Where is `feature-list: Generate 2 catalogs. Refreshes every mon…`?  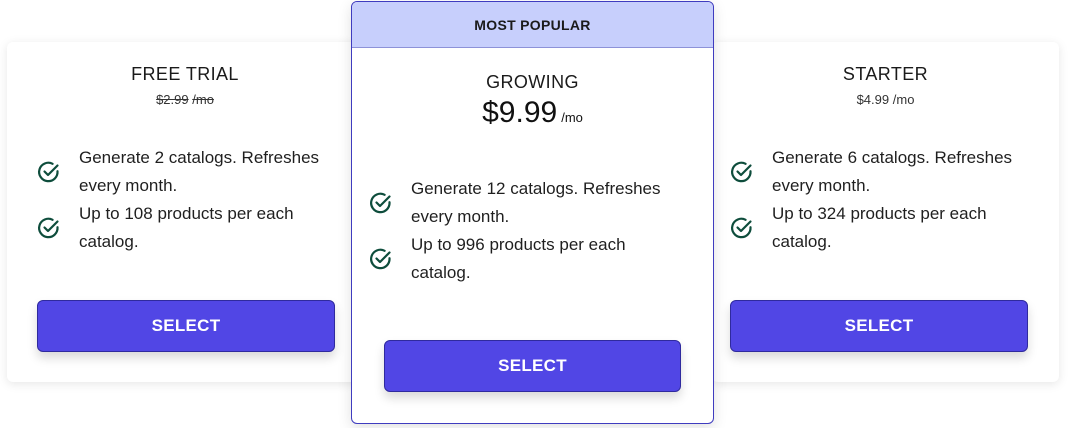 feature-list: Generate 2 catalogs. Refreshes every mon… is located at coordinates (187, 200).